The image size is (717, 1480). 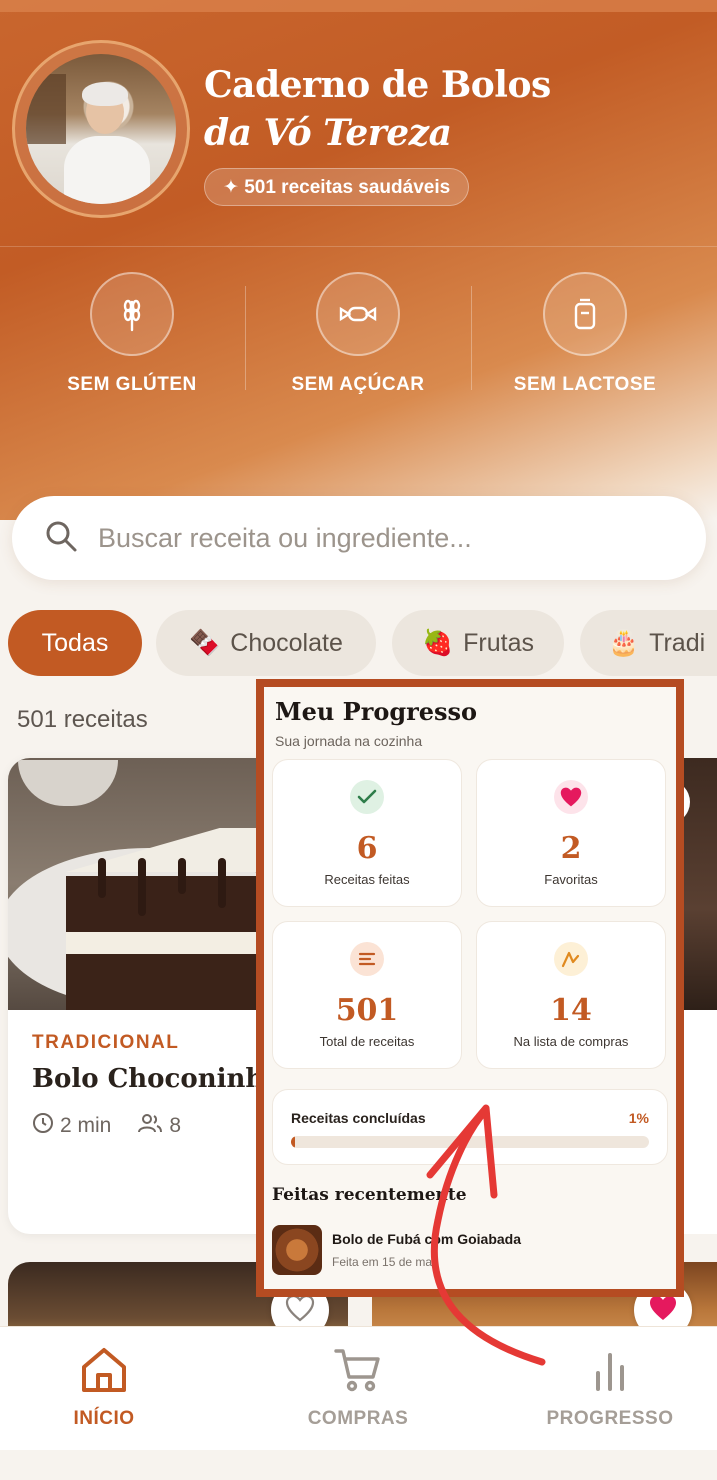 What do you see at coordinates (470, 1127) in the screenshot?
I see `completion-progress: Receitas concluídas 1%` at bounding box center [470, 1127].